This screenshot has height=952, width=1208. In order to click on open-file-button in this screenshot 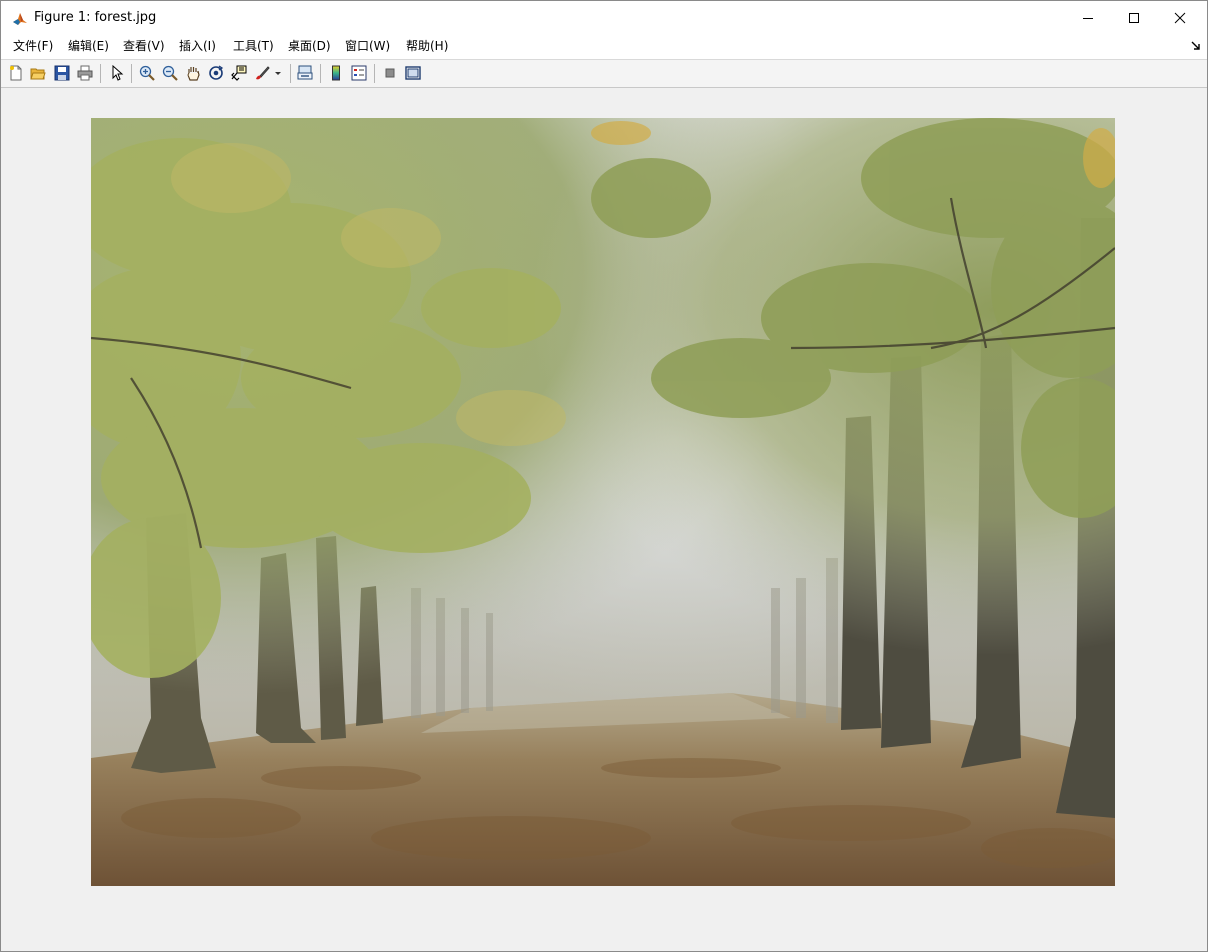, I will do `click(38, 73)`.